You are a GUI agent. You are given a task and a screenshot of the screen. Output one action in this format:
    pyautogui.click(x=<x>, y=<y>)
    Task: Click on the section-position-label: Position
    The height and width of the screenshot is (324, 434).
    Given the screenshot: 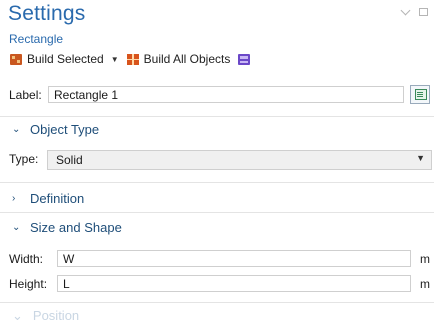 What is the action you would take?
    pyautogui.click(x=56, y=315)
    